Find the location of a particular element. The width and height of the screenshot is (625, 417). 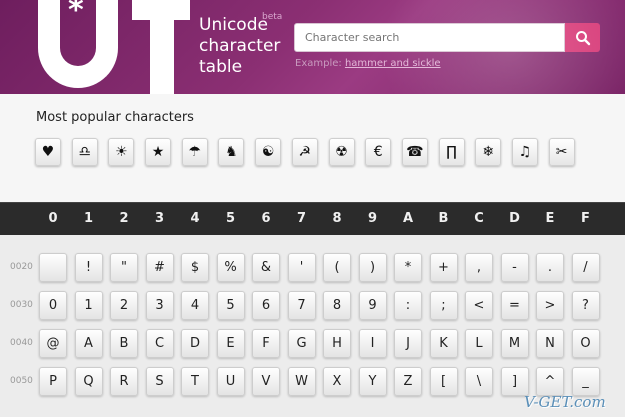

popular-char-button: ☢ is located at coordinates (341, 152).